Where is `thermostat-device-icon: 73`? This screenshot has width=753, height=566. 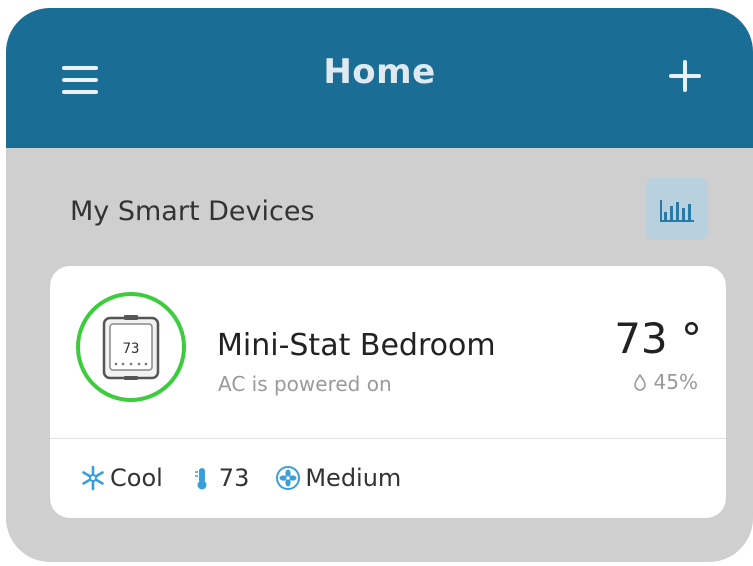
thermostat-device-icon: 73 is located at coordinates (131, 347).